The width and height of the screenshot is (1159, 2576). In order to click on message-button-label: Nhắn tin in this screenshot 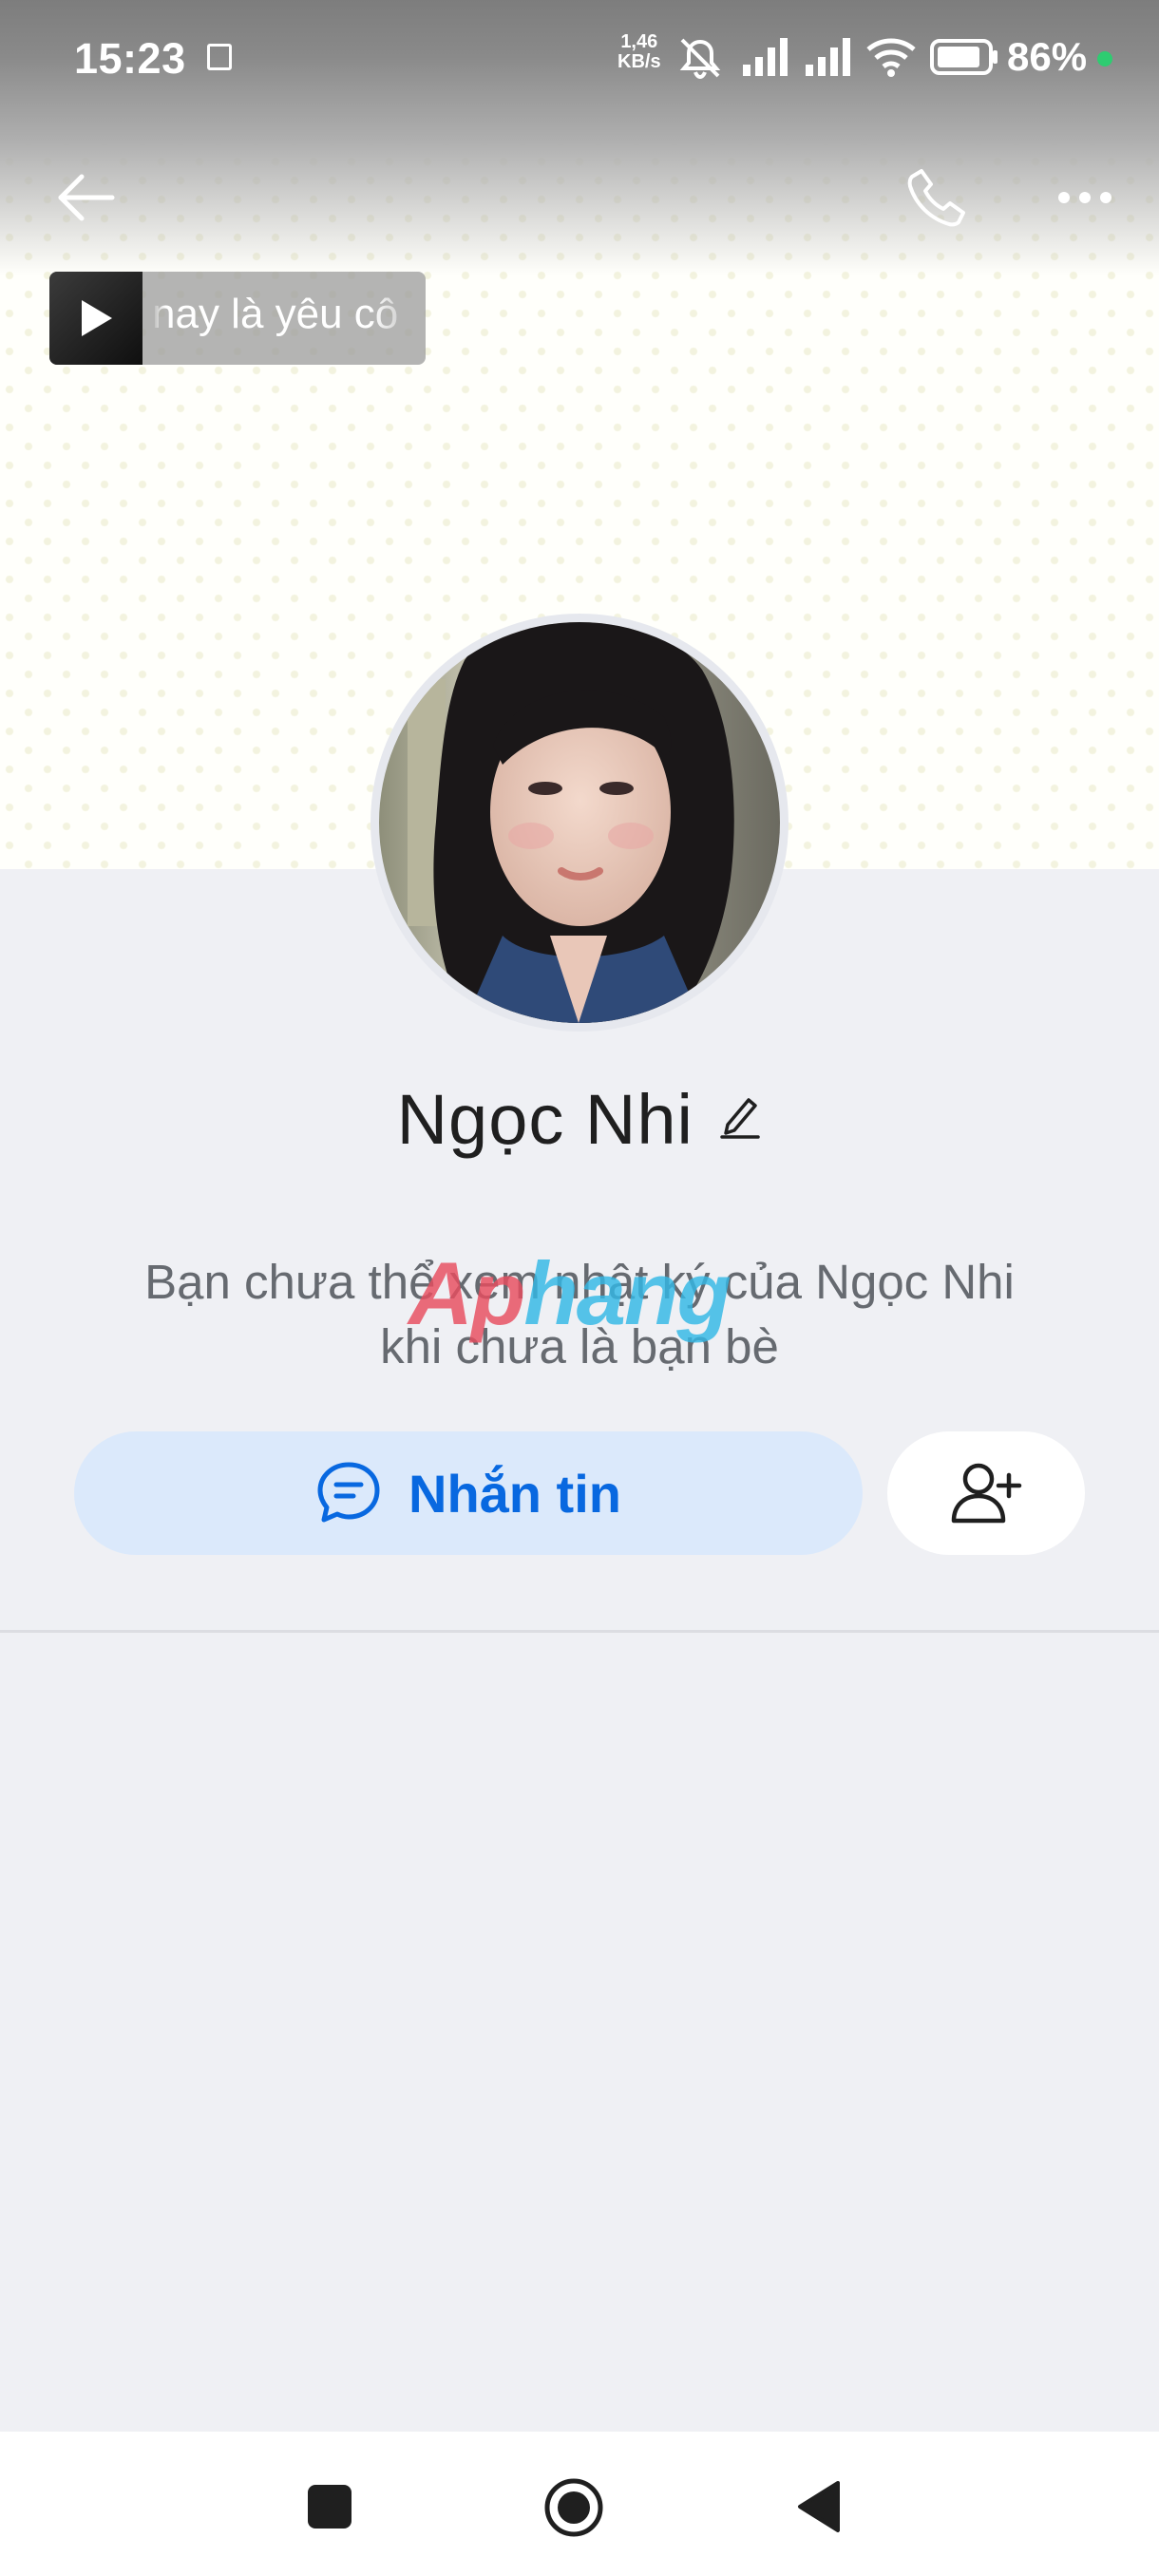, I will do `click(514, 1493)`.